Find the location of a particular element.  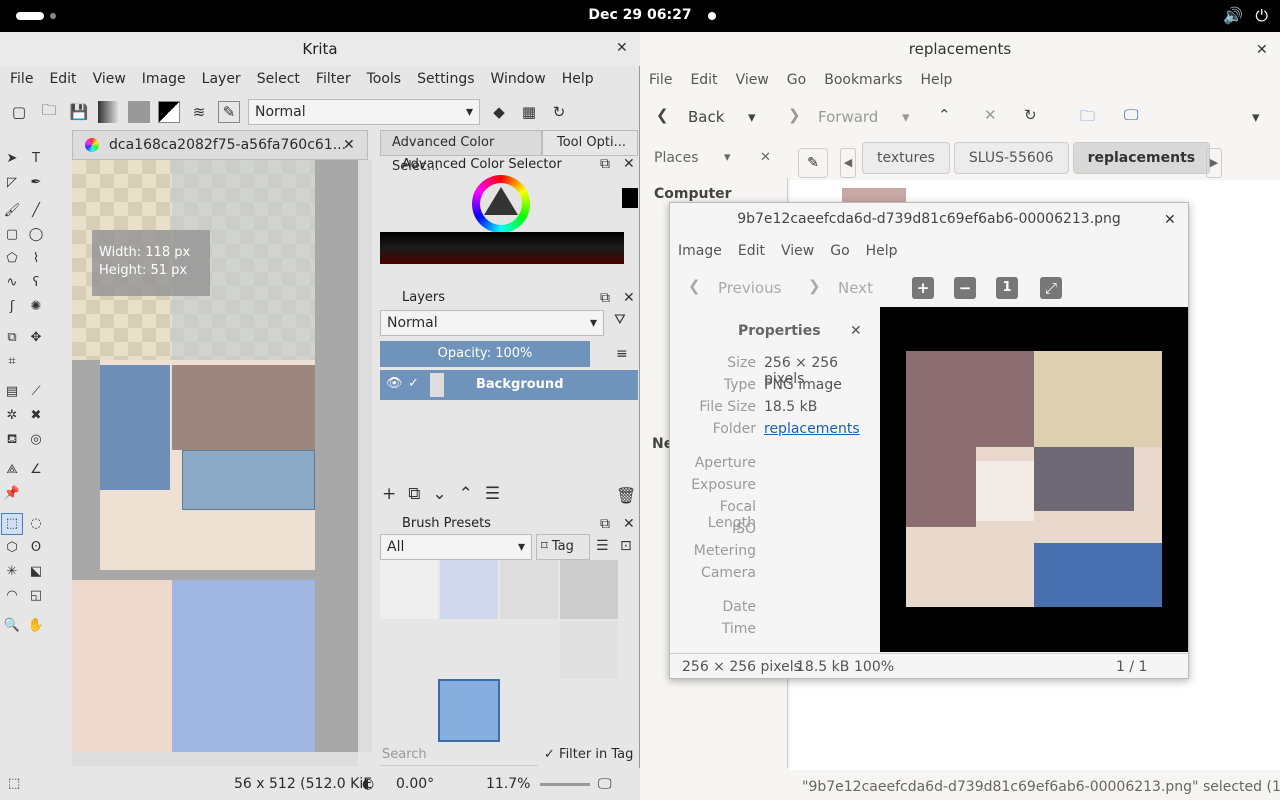

close-properties-icon: ✕ is located at coordinates (856, 331).